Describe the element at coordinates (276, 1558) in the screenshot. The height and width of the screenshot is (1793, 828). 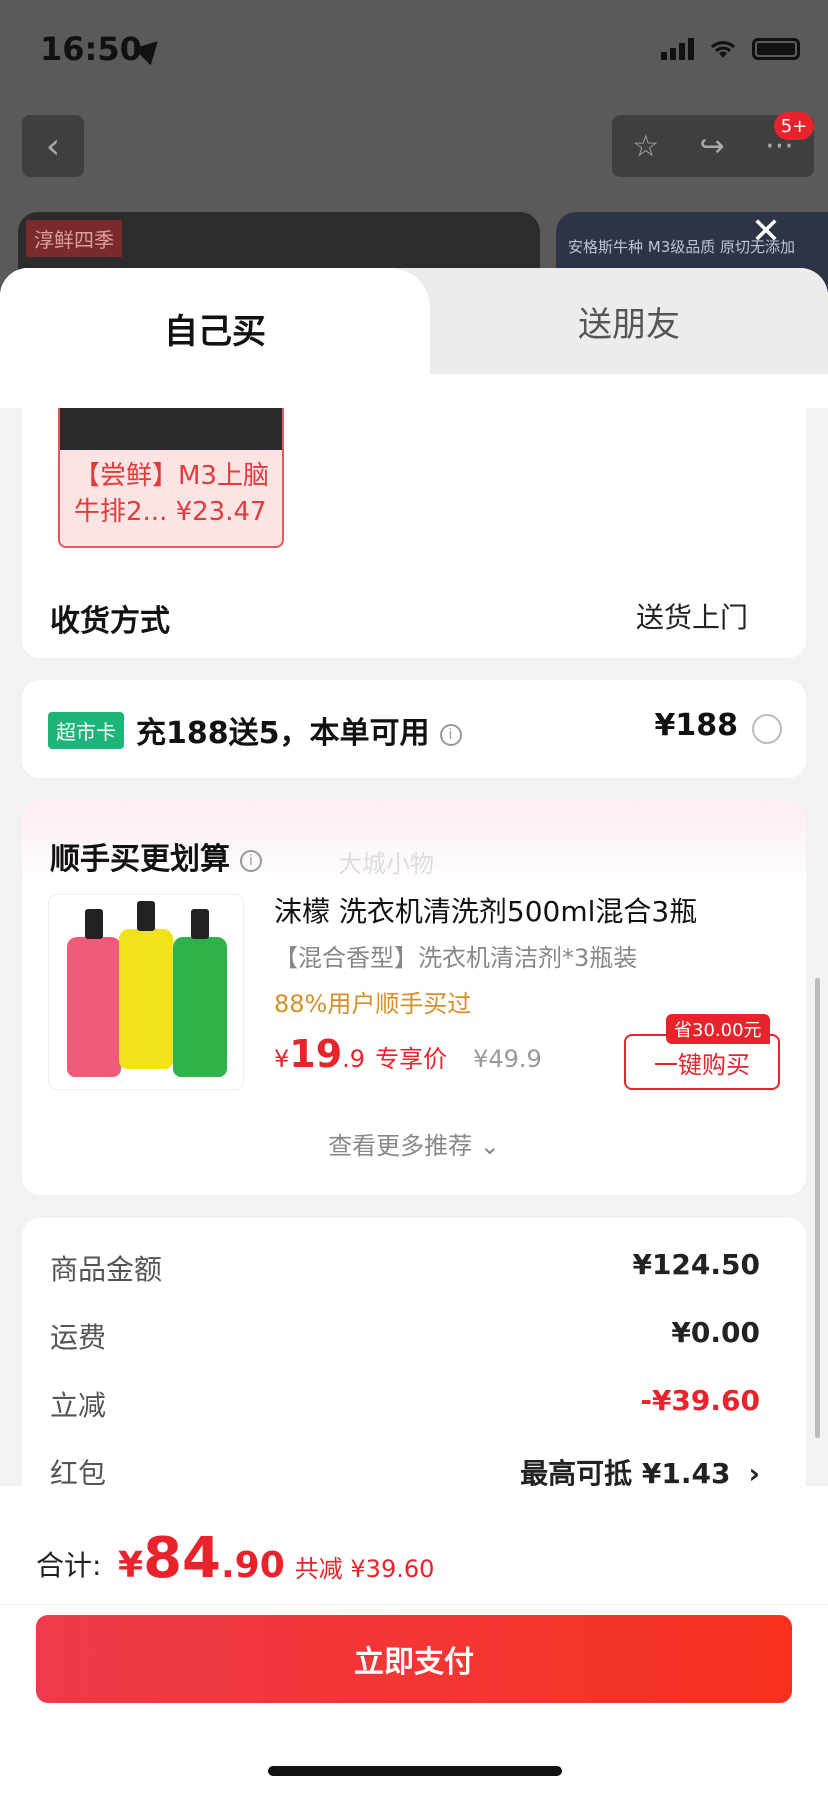
I see `total-amount: ¥84.90 共减 ¥39.60` at that location.